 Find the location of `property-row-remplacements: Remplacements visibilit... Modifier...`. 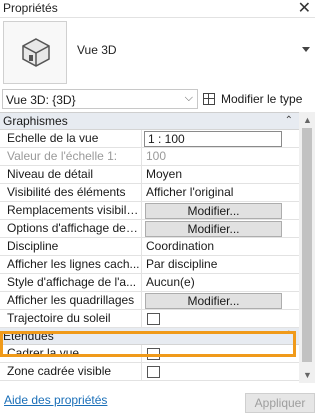

property-row-remplacements: Remplacements visibilit... Modifier... is located at coordinates (149, 211).